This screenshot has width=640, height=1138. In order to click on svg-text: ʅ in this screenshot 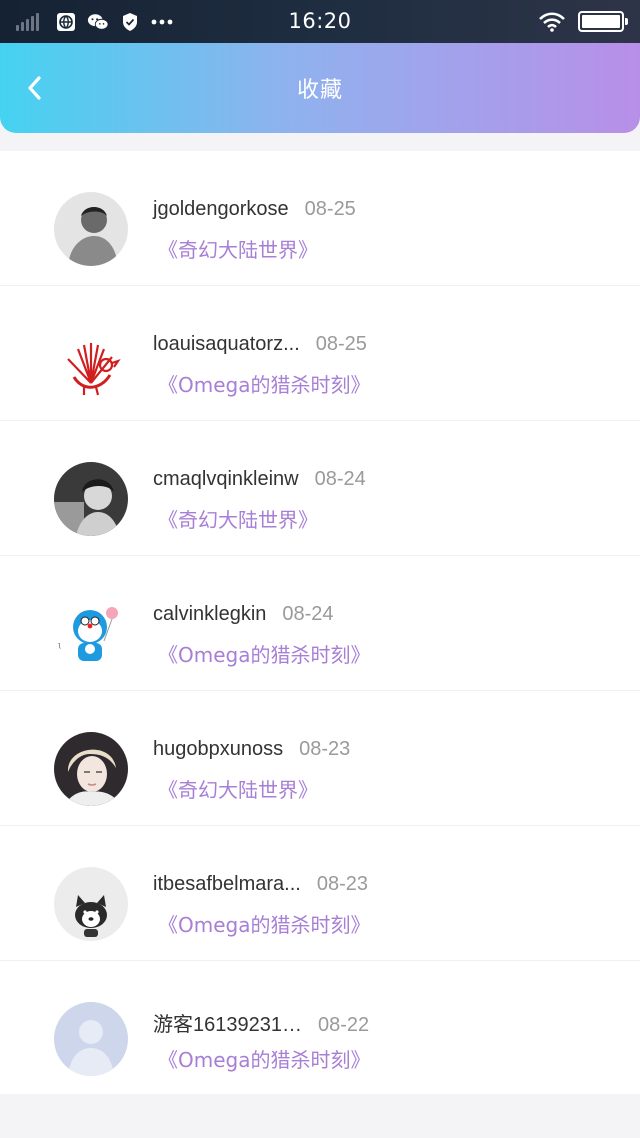, I will do `click(59, 645)`.